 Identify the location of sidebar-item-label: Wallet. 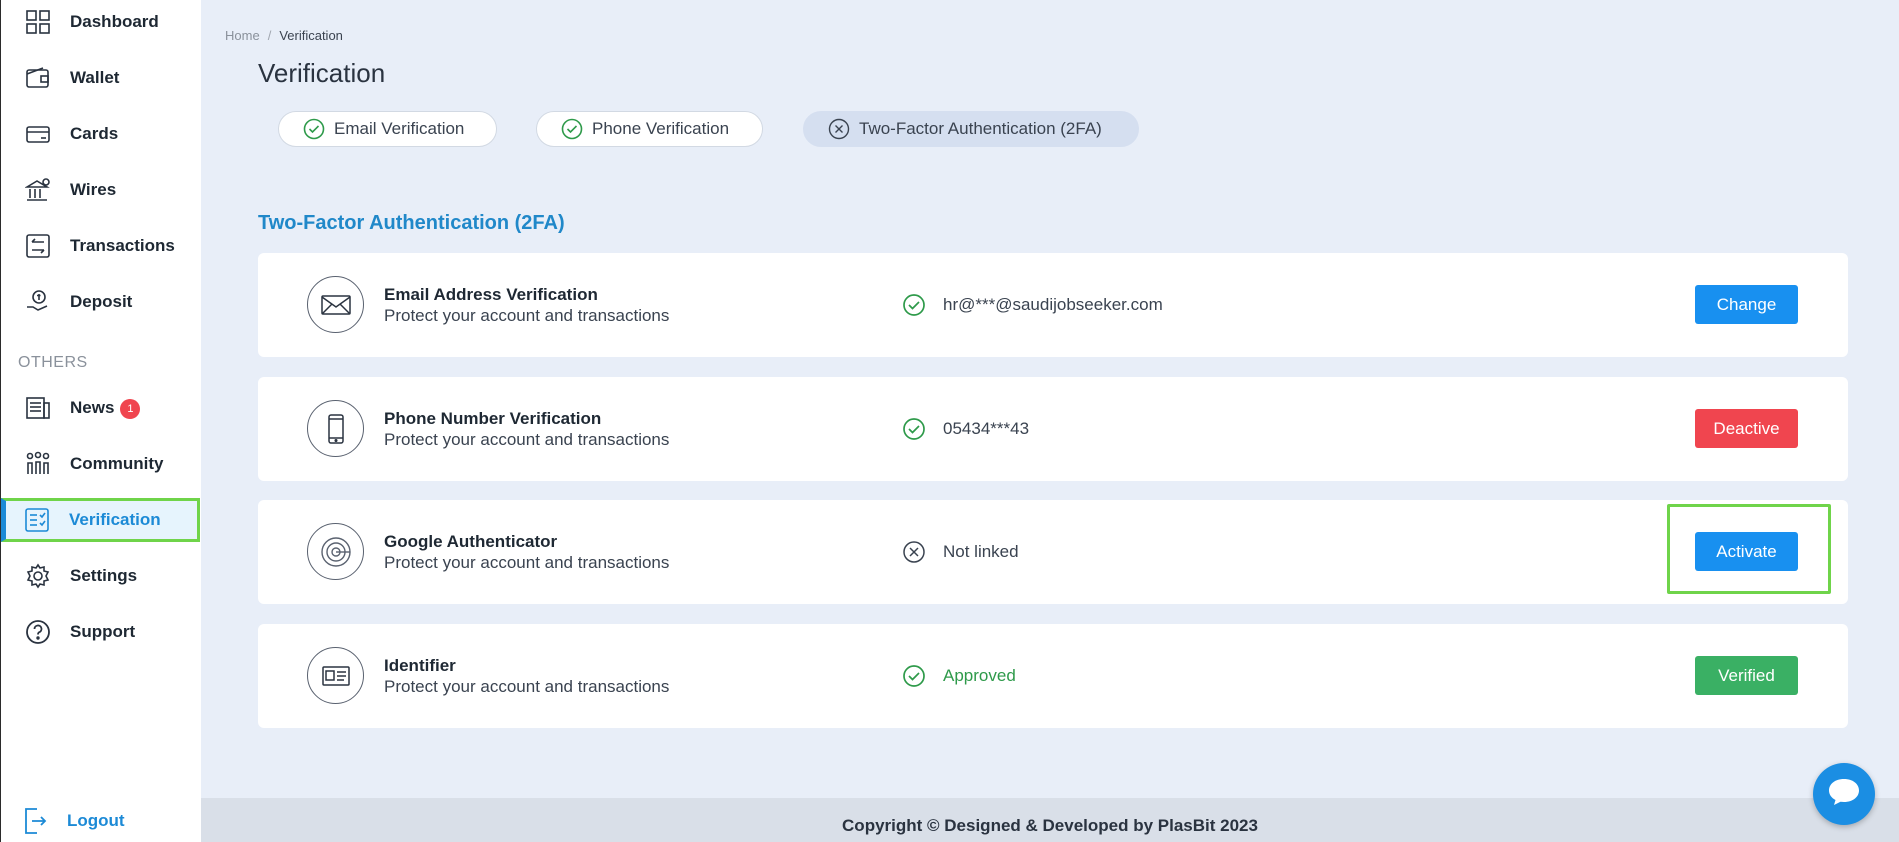
(95, 77).